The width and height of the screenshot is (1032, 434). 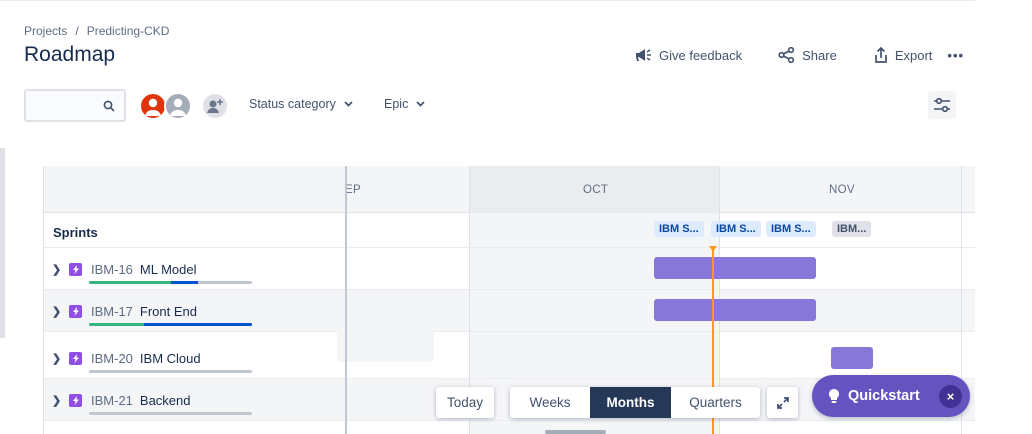 What do you see at coordinates (880, 55) in the screenshot?
I see `export-icon` at bounding box center [880, 55].